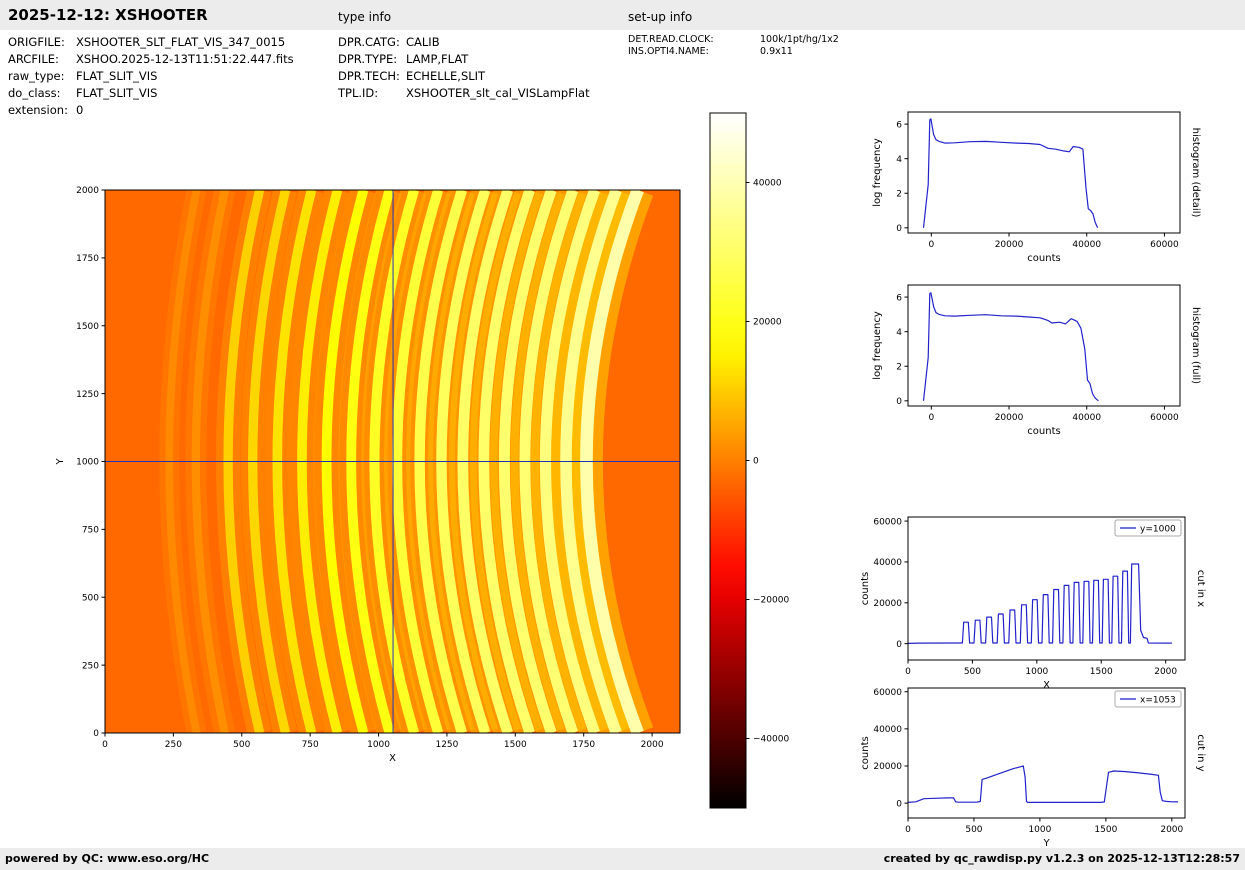 This screenshot has height=870, width=1245. Describe the element at coordinates (1195, 345) in the screenshot. I see `svg-text: histogram (full)` at that location.